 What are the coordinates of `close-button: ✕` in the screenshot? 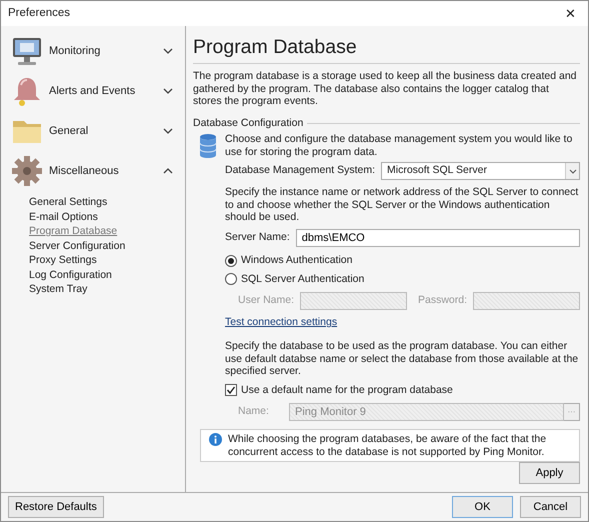 It's located at (570, 14).